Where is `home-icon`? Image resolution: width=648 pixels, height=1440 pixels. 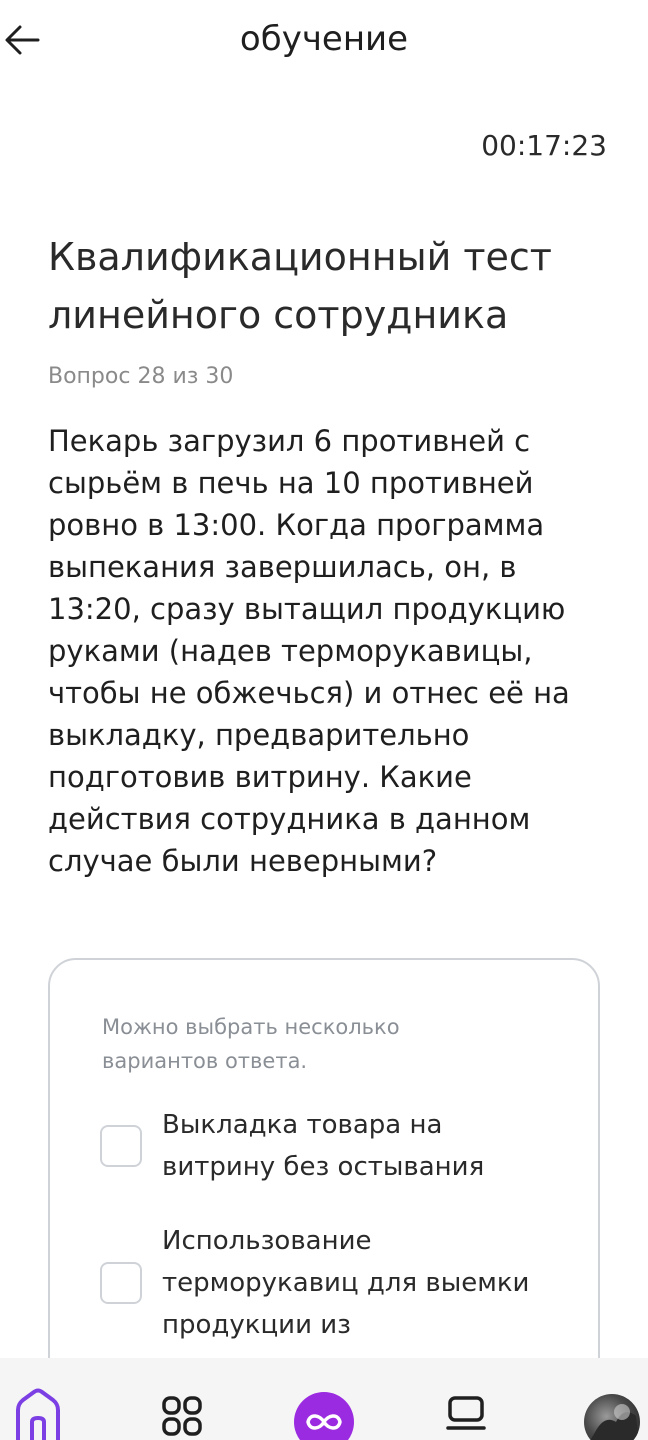
home-icon is located at coordinates (38, 1414).